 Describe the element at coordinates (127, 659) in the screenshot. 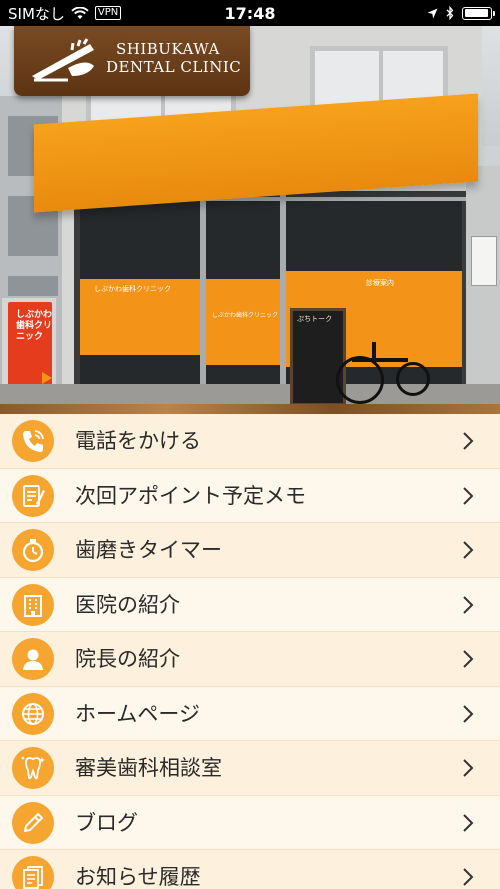

I see `menu-label-director-intro: 院長の紹介` at that location.